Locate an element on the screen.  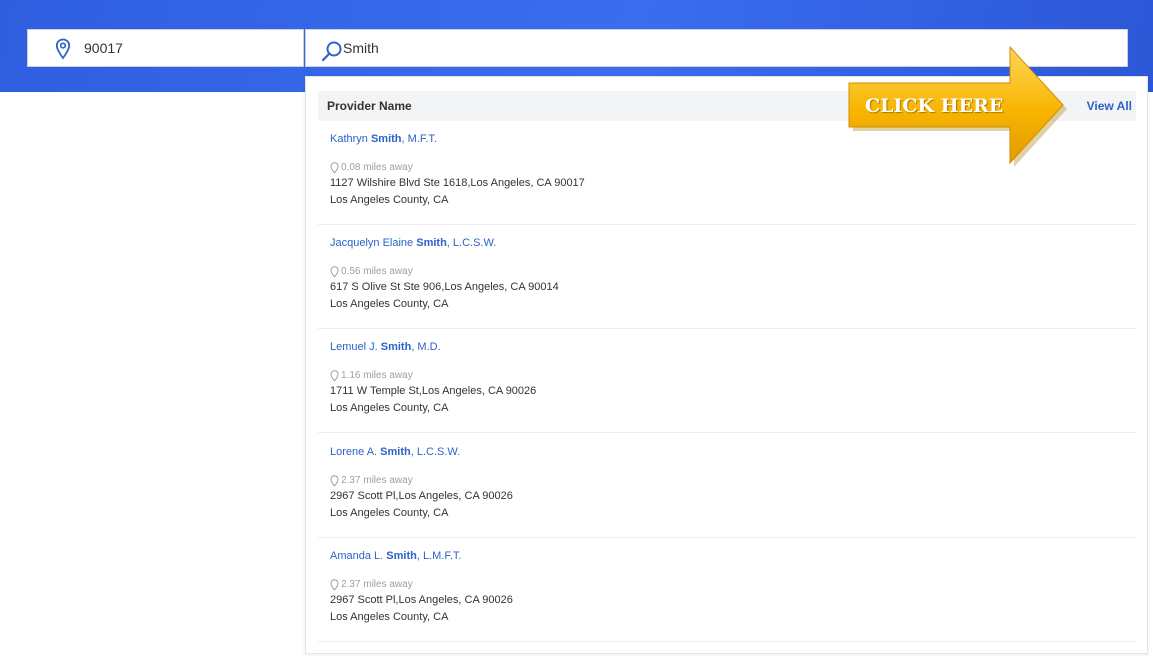
location-pin-icon is located at coordinates (63, 49).